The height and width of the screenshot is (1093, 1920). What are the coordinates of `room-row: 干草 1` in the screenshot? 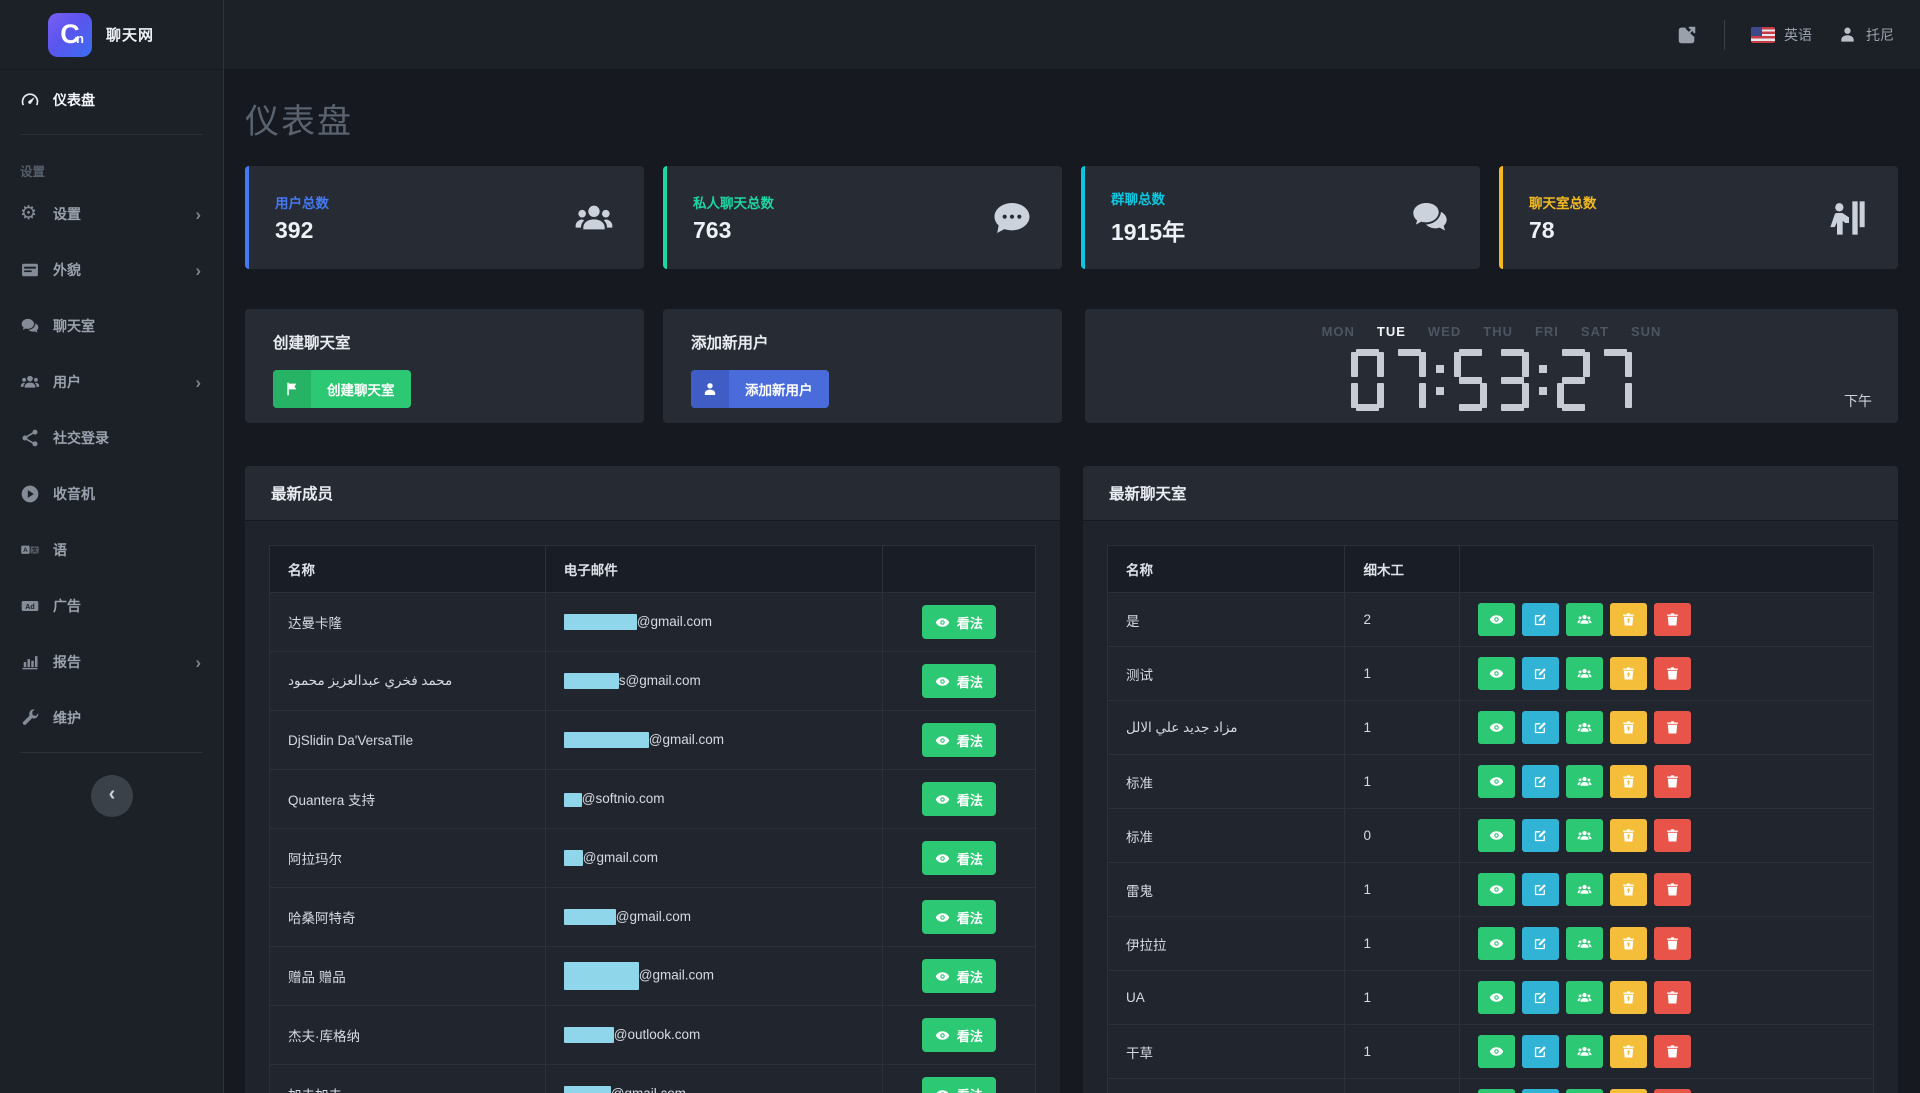 It's located at (1490, 1051).